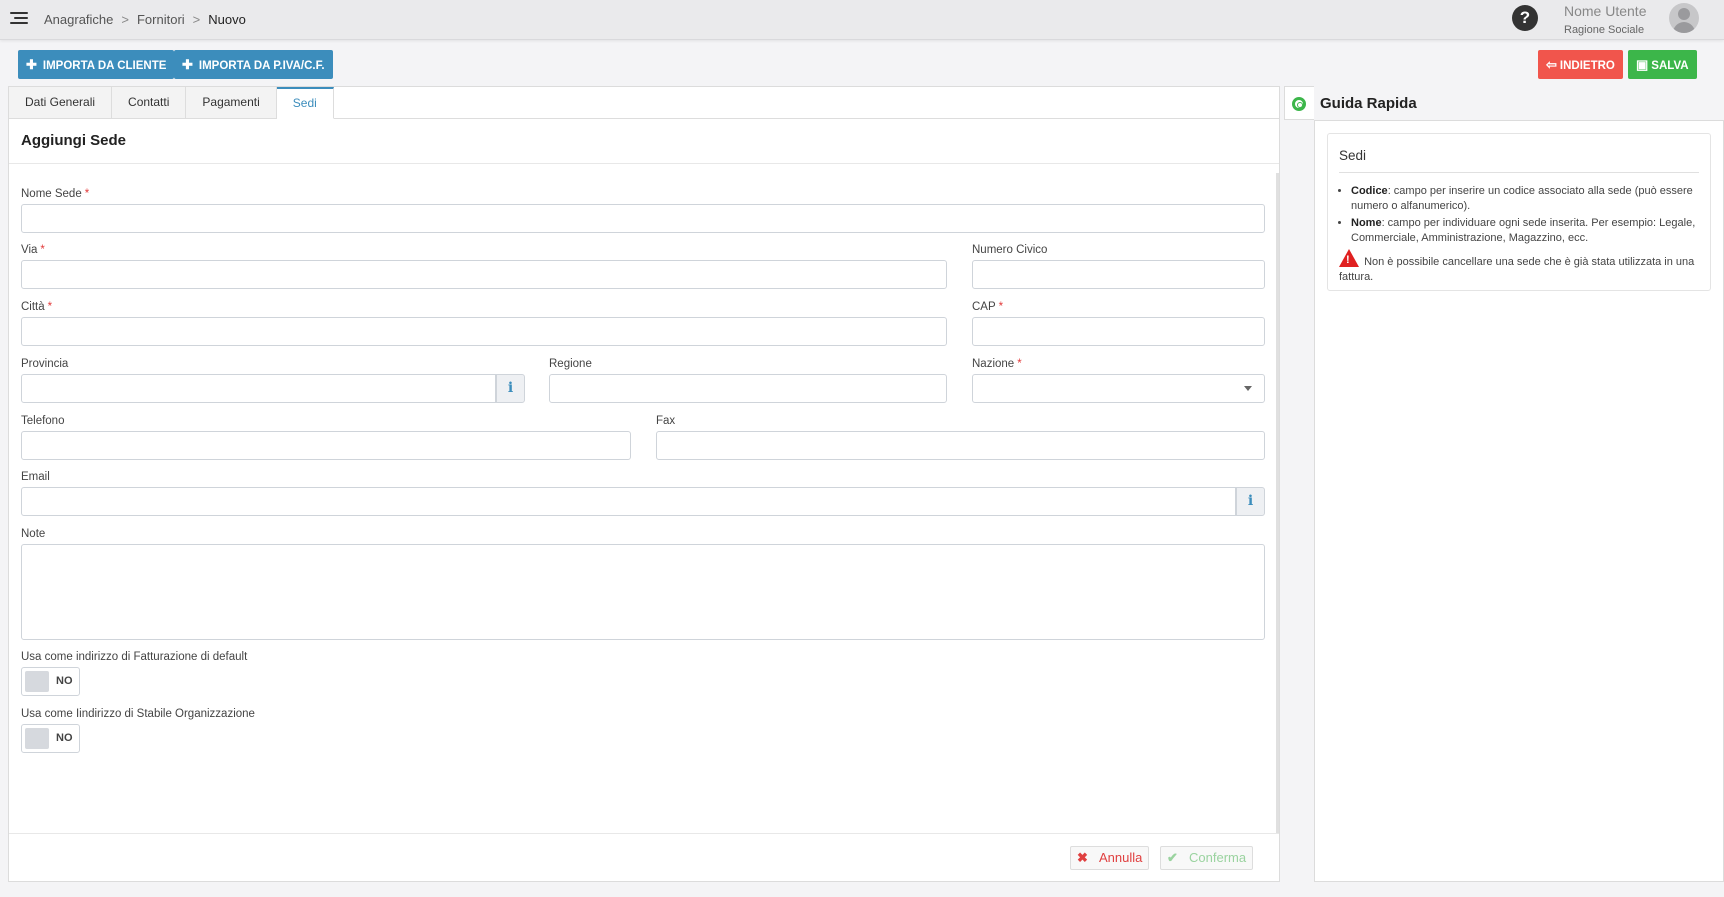 This screenshot has height=897, width=1724. I want to click on citta-label: Città *, so click(36, 307).